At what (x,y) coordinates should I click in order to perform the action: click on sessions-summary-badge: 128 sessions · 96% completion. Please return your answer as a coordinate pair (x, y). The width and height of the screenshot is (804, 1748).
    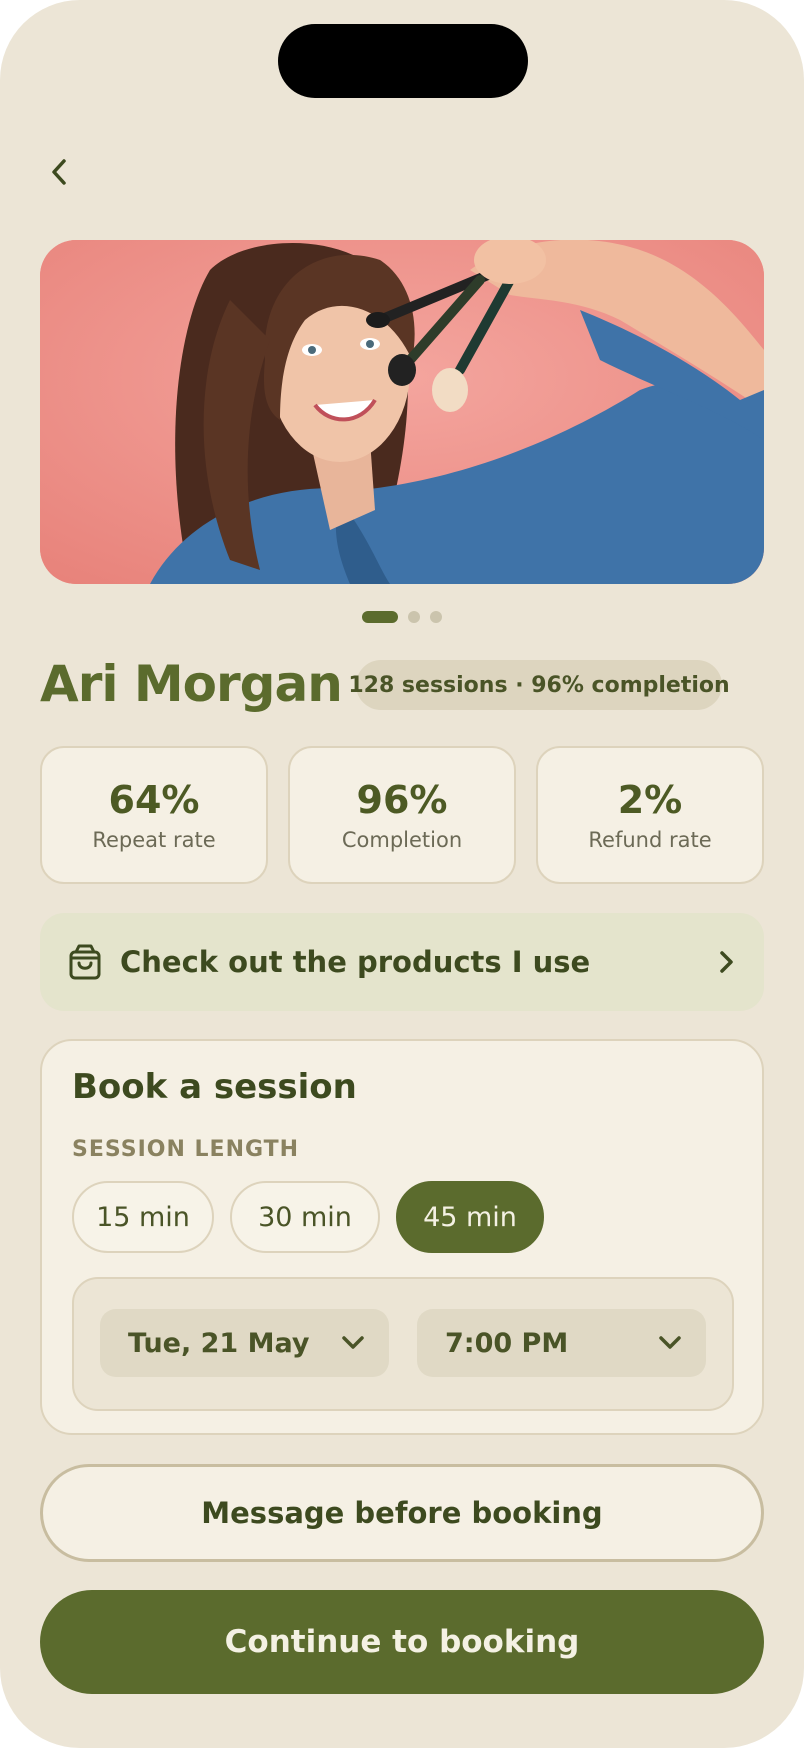
    Looking at the image, I should click on (539, 685).